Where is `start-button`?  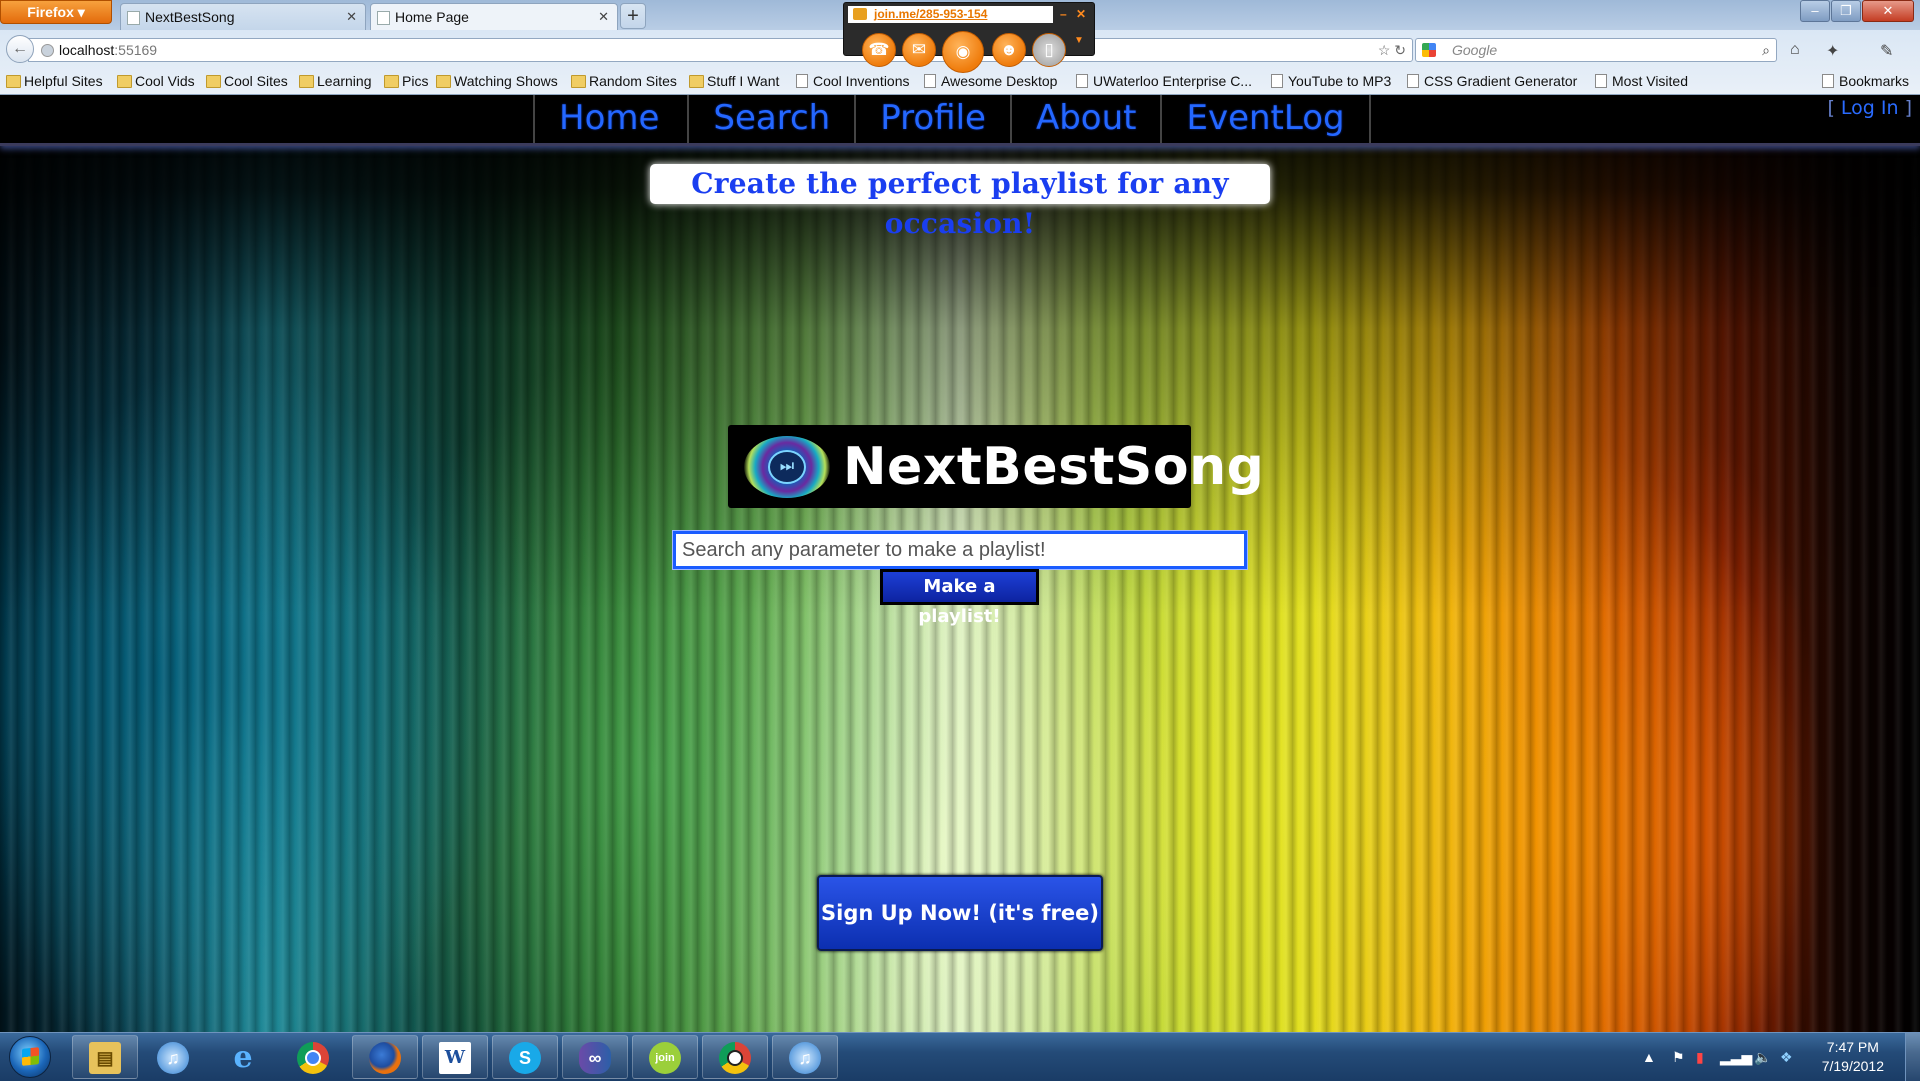
start-button is located at coordinates (30, 1057).